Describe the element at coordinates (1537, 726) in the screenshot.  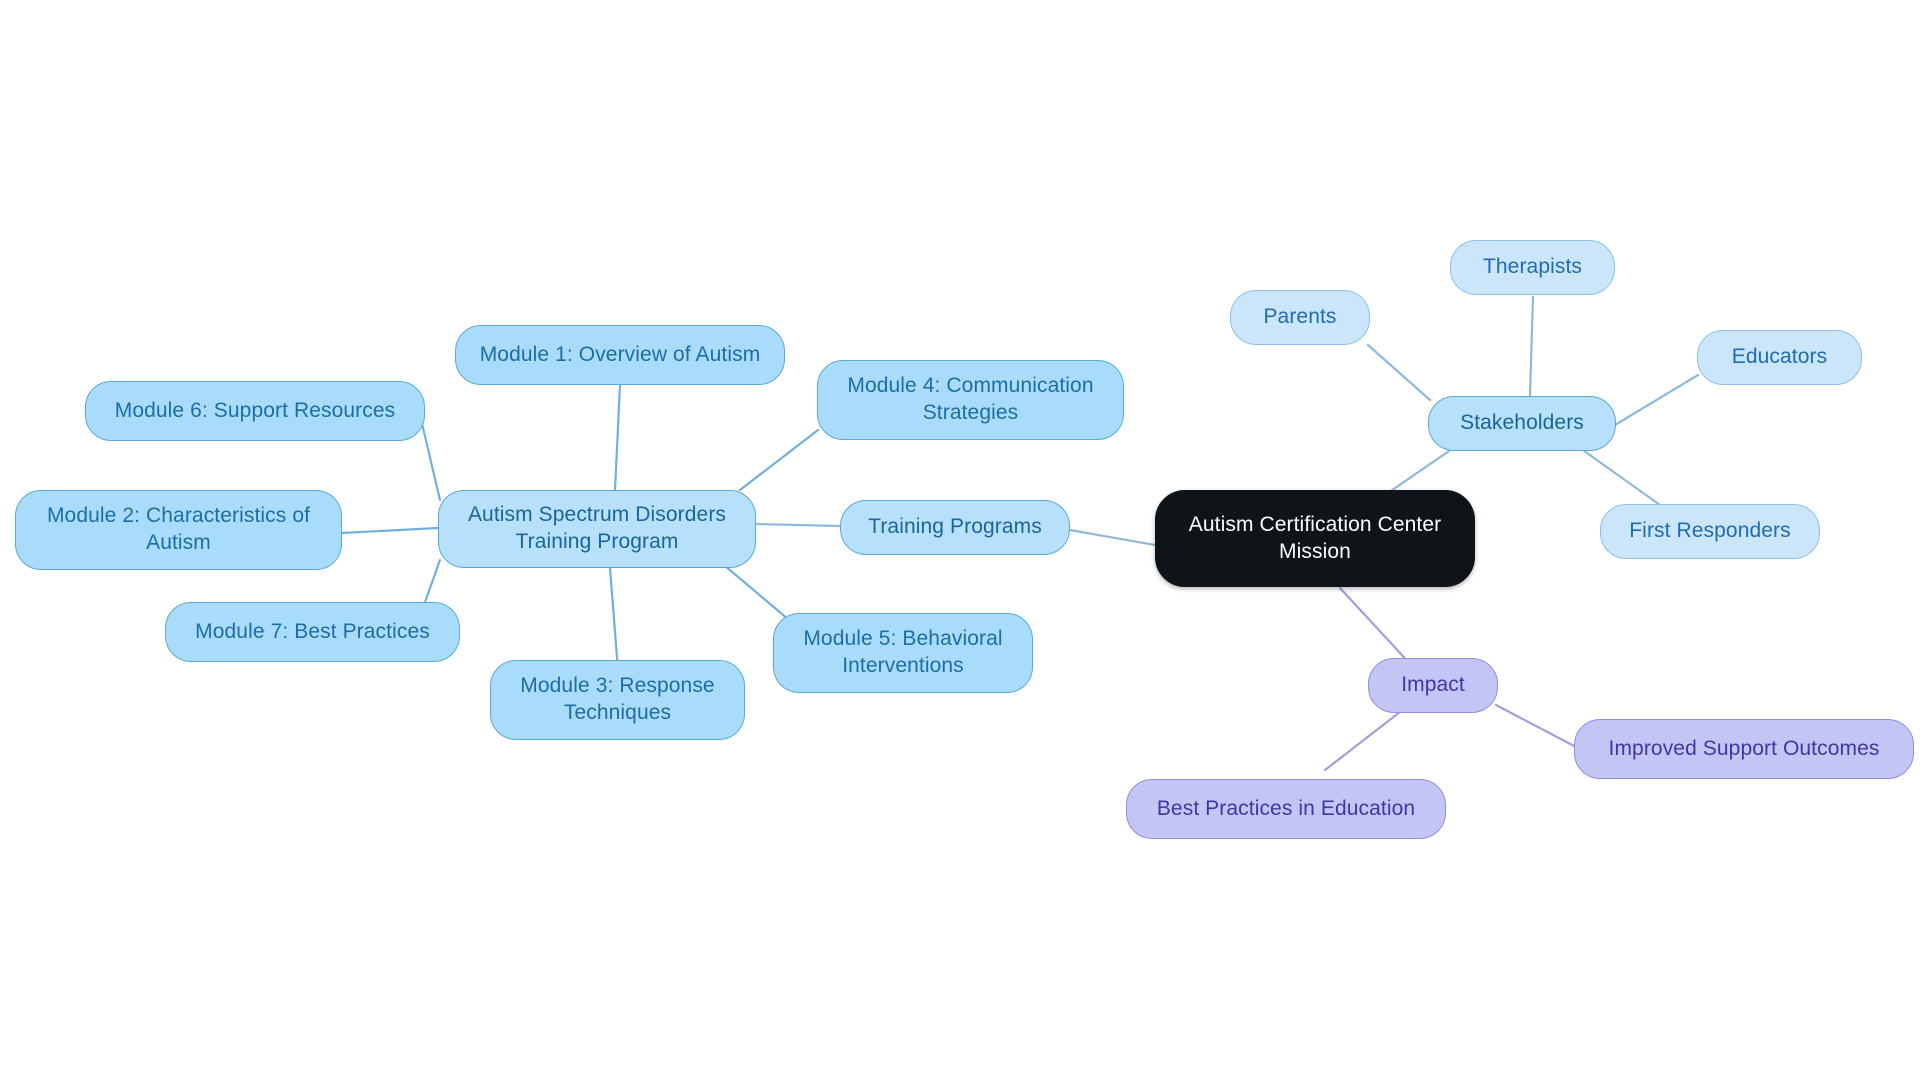
I see `edge-impact-improved-support-outcomes` at that location.